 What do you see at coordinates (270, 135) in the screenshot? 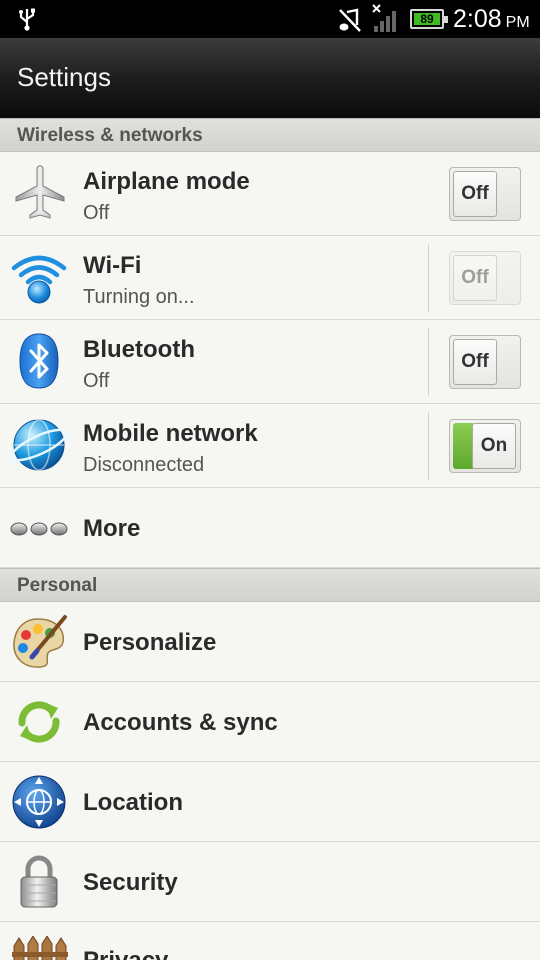
I see `section-header-wireless: Wireless & networks` at bounding box center [270, 135].